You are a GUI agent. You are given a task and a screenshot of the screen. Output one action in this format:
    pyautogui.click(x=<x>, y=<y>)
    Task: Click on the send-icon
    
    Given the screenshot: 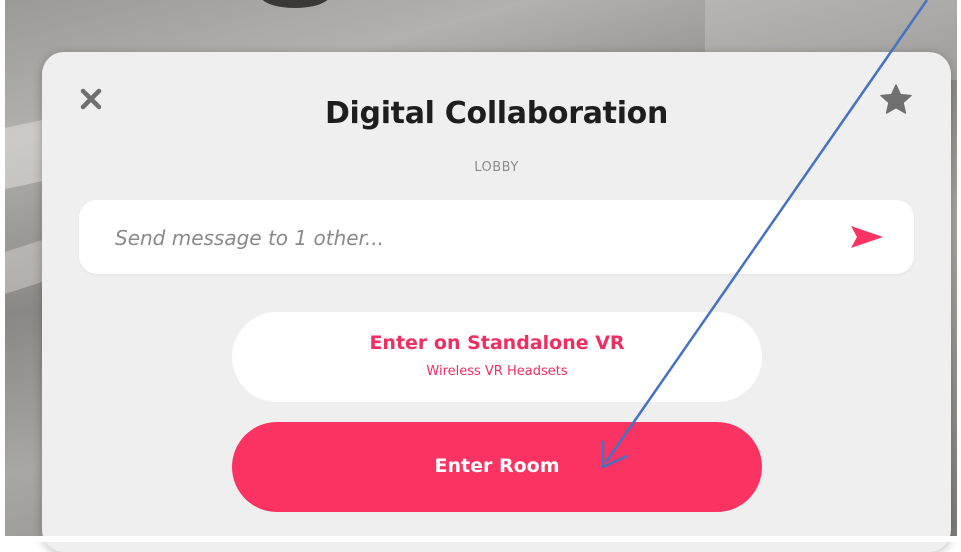 What is the action you would take?
    pyautogui.click(x=867, y=237)
    